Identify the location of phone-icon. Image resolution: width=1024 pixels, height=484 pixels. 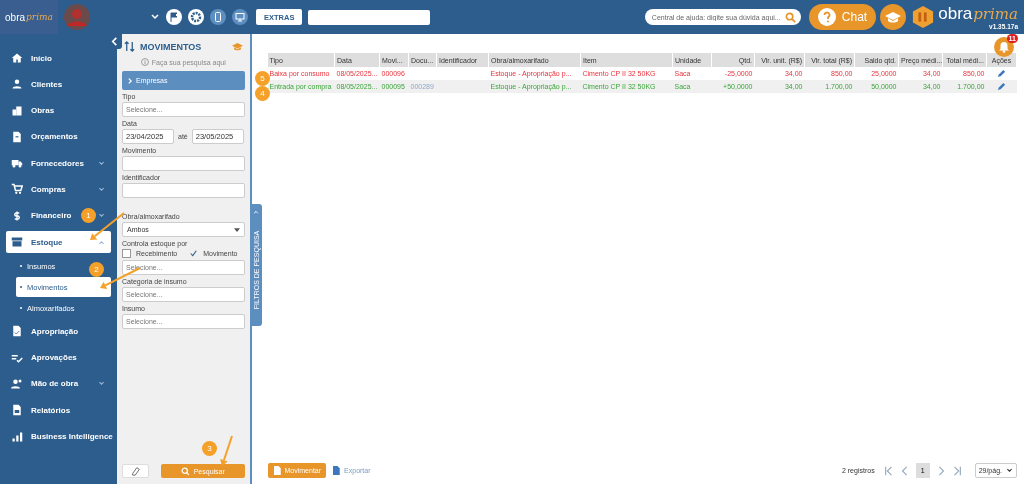
(218, 17).